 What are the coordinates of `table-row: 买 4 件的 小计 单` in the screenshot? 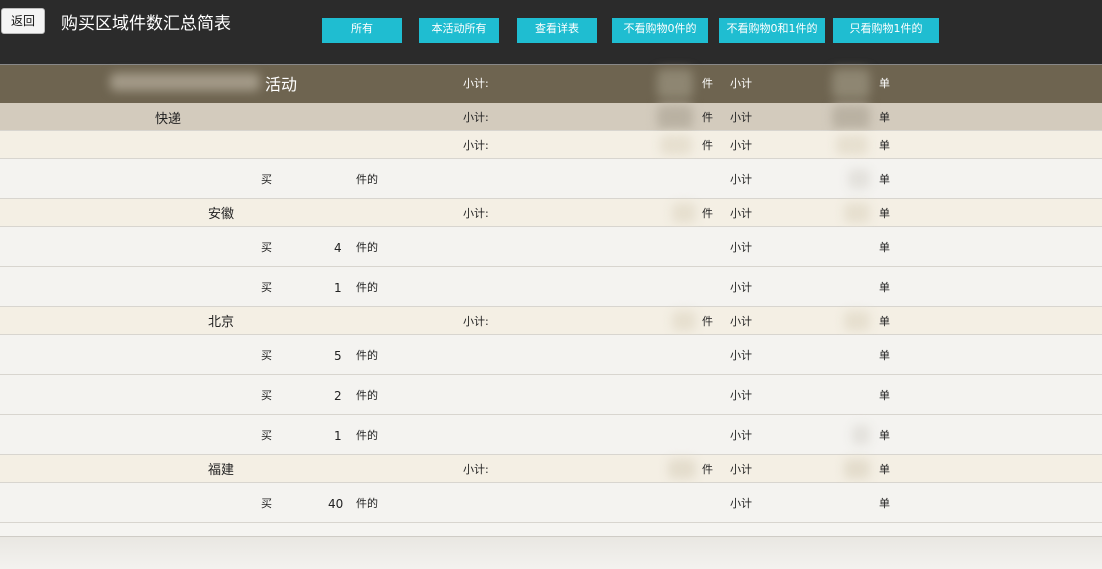 It's located at (551, 247).